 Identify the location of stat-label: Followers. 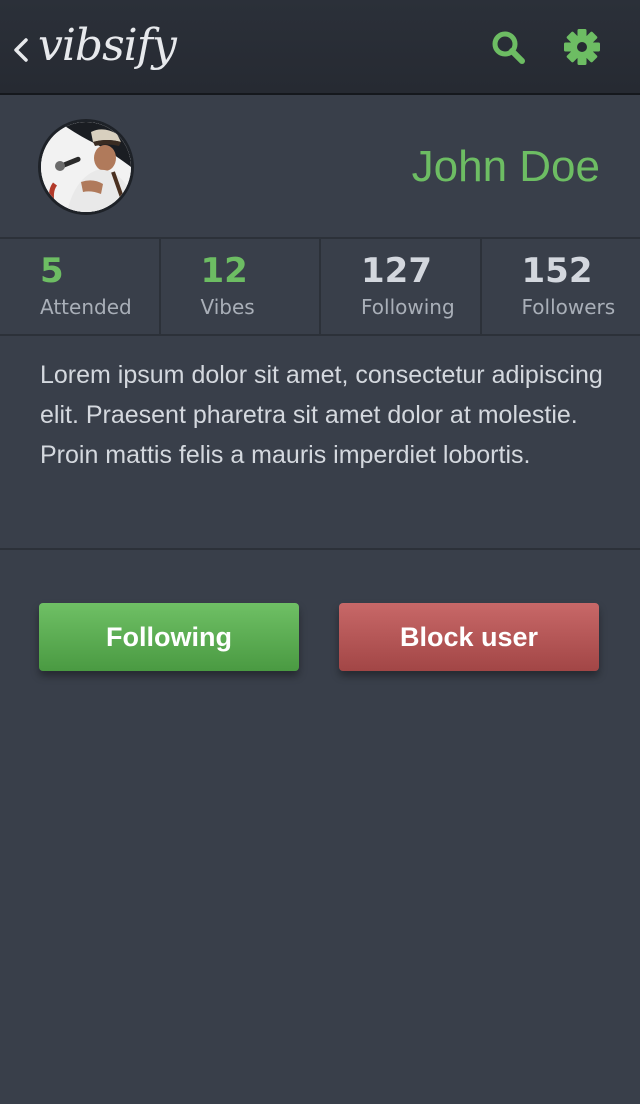
(568, 307).